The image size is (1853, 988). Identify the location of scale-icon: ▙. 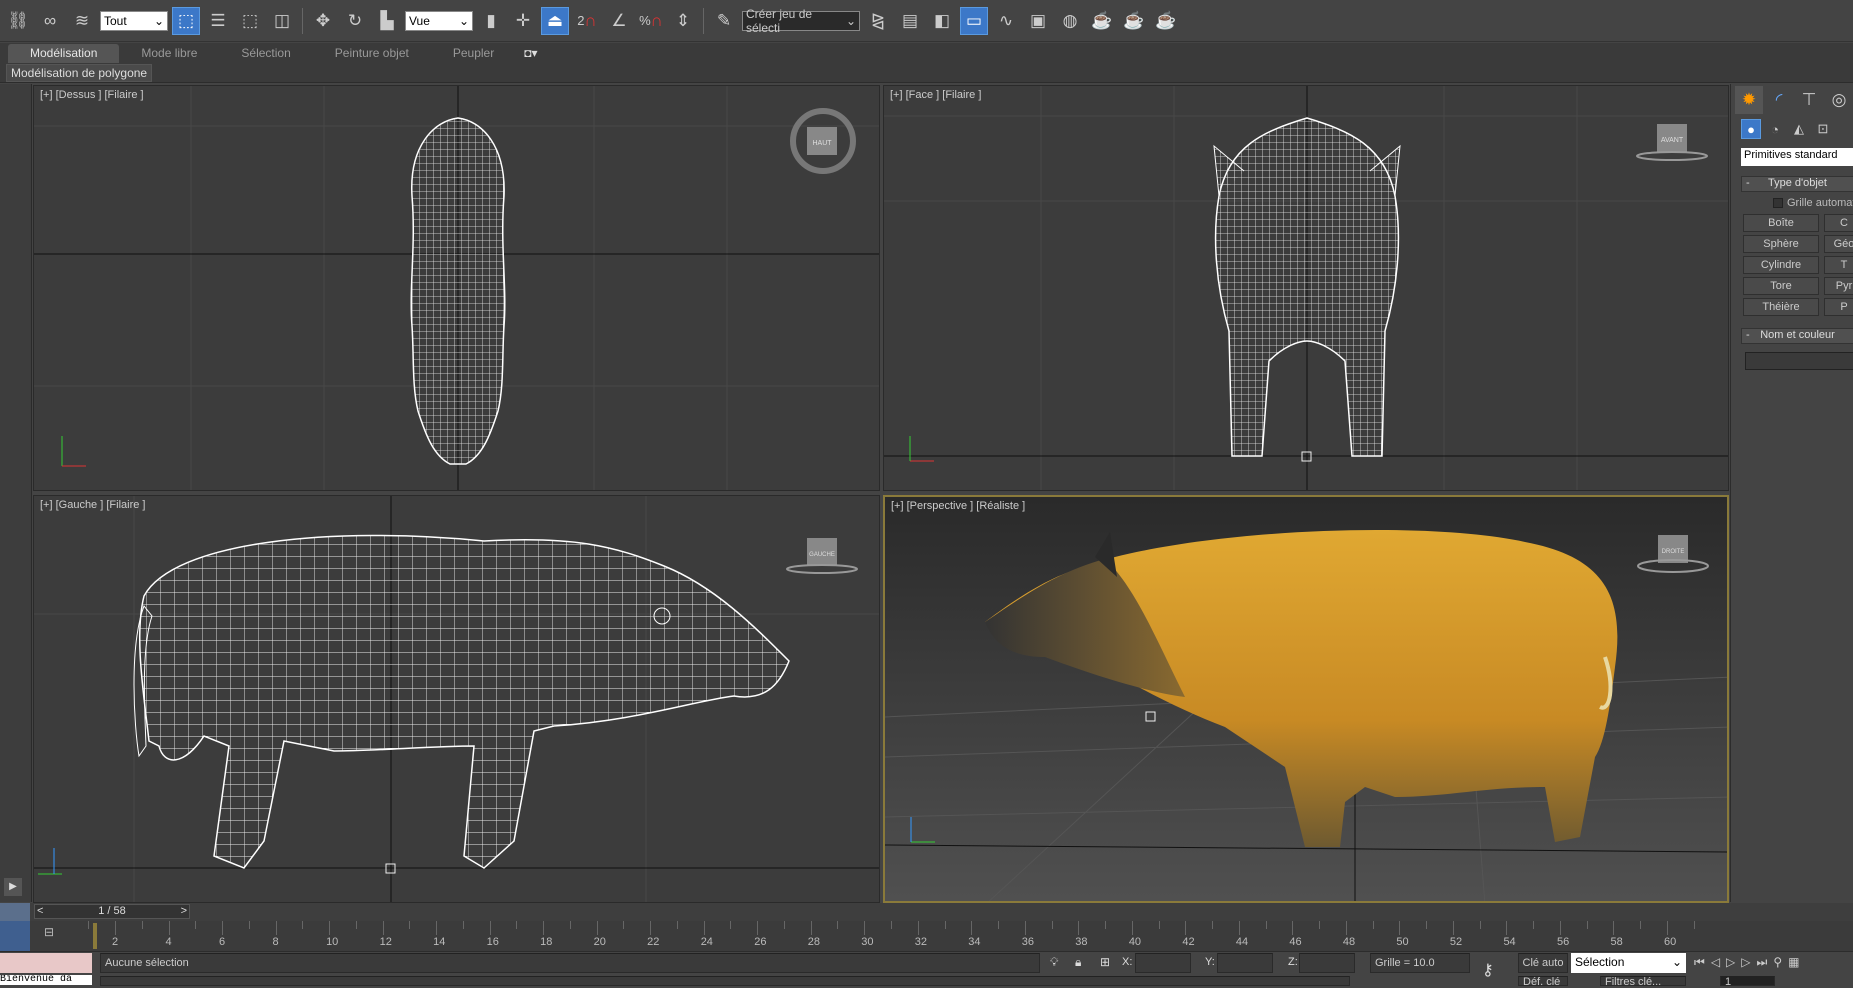
(387, 21).